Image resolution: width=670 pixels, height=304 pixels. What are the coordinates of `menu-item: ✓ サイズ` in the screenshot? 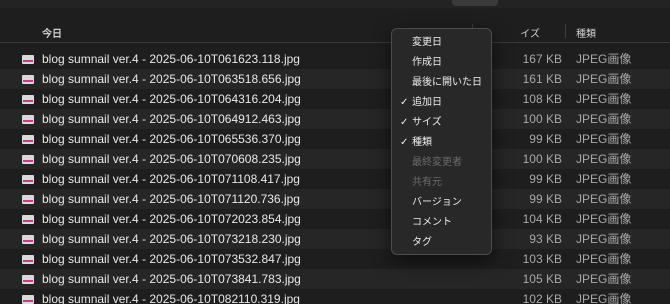 It's located at (441, 123).